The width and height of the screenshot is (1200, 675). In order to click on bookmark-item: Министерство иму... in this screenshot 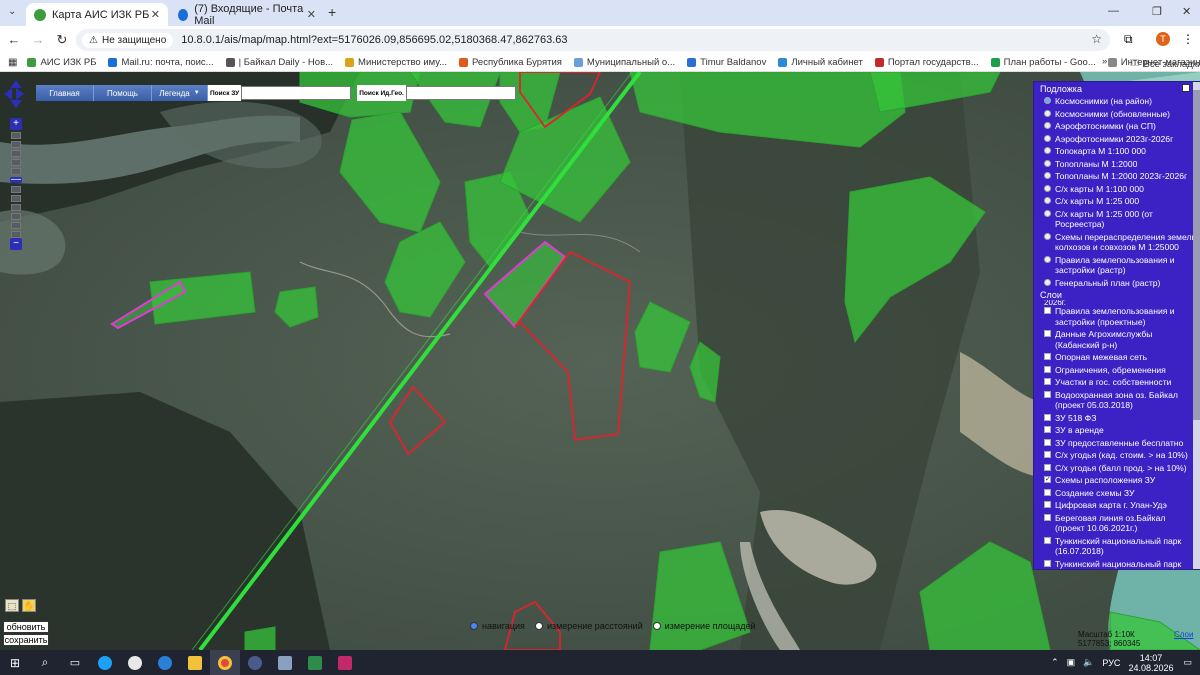, I will do `click(396, 62)`.